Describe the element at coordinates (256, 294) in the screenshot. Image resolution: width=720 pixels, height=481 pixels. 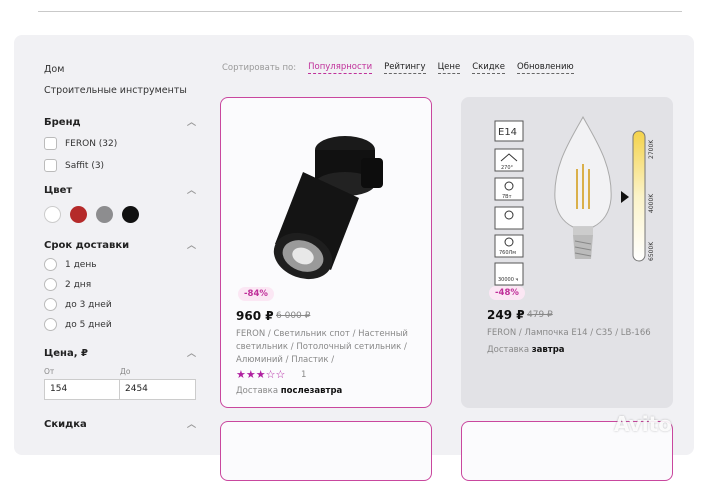
I see `discount-badge: -84%` at that location.